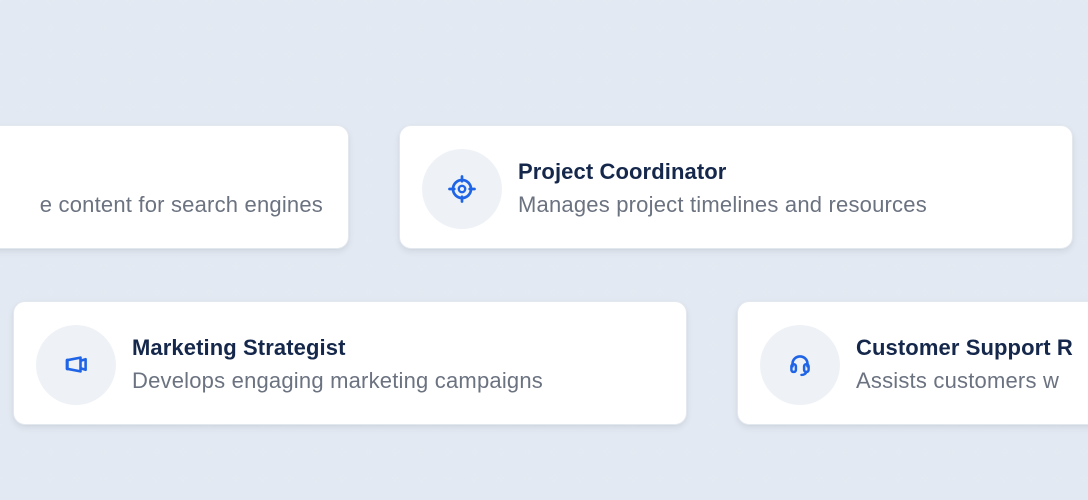  What do you see at coordinates (964, 347) in the screenshot?
I see `role-title: Customer Support R` at bounding box center [964, 347].